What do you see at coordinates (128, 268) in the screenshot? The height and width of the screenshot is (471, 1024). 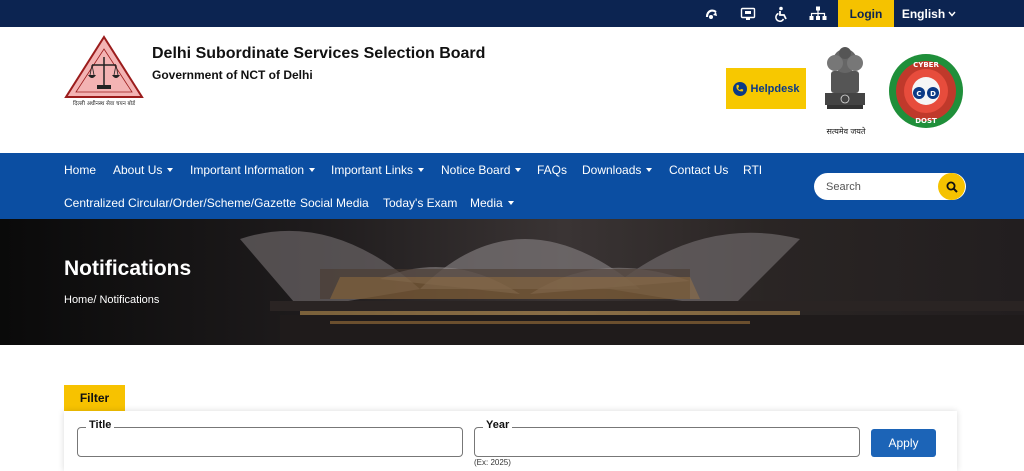 I see `page-title: Notifications` at bounding box center [128, 268].